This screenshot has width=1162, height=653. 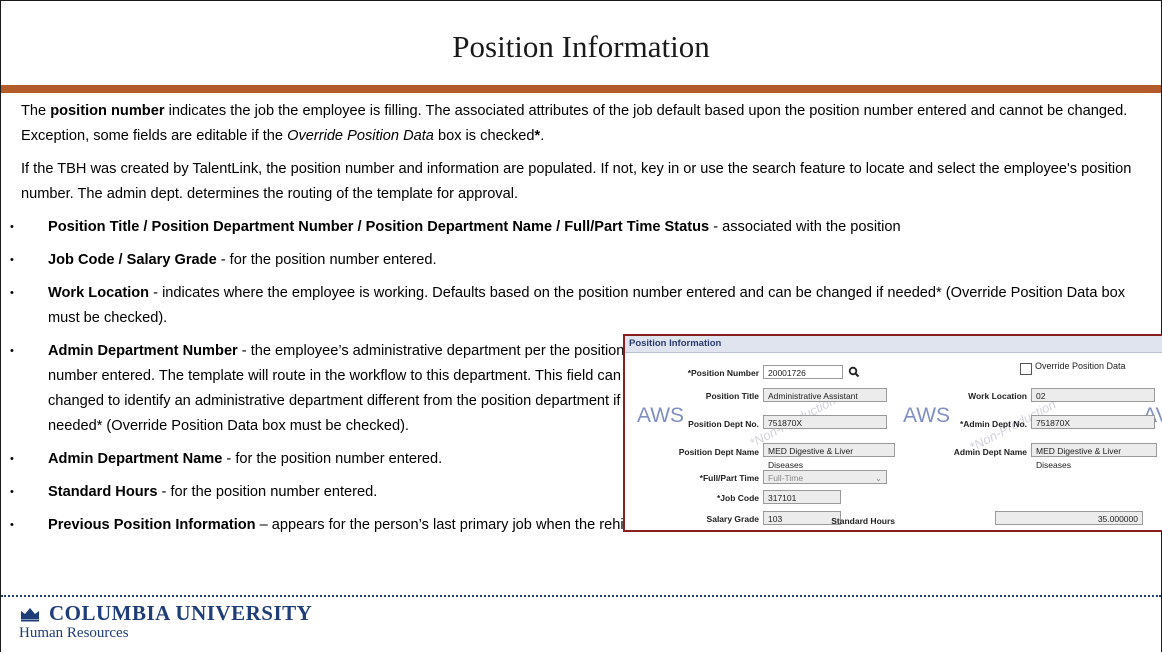 What do you see at coordinates (30, 614) in the screenshot?
I see `crown-icon` at bounding box center [30, 614].